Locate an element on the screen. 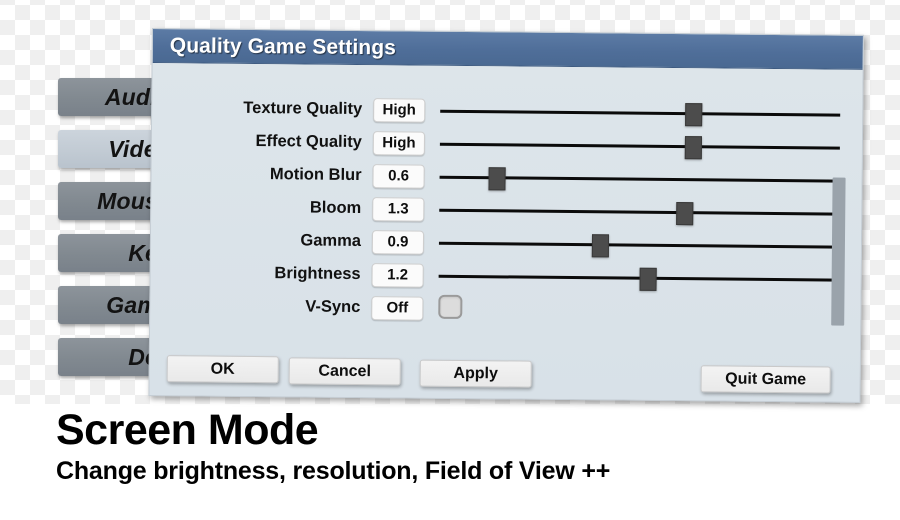  setting-value-field: 0.6 is located at coordinates (398, 176).